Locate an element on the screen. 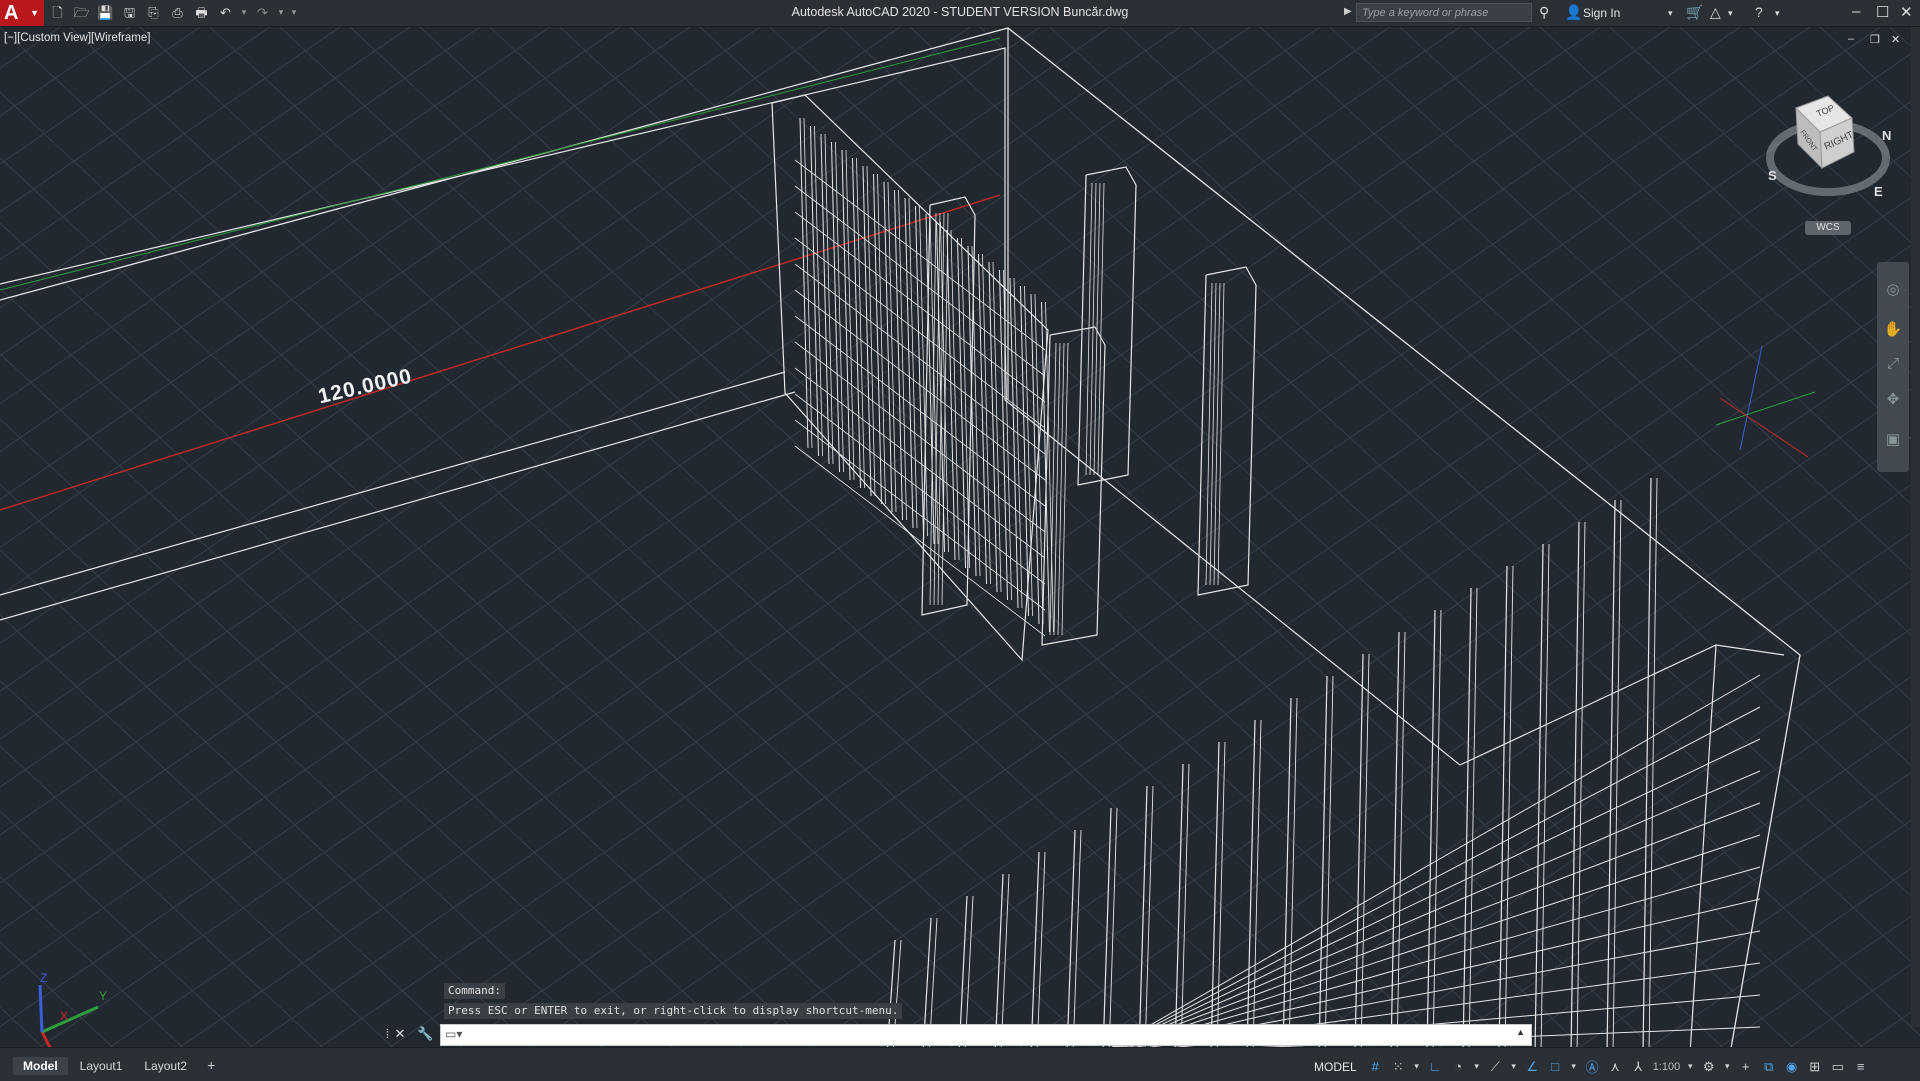  add-layout-button: + is located at coordinates (211, 1066).